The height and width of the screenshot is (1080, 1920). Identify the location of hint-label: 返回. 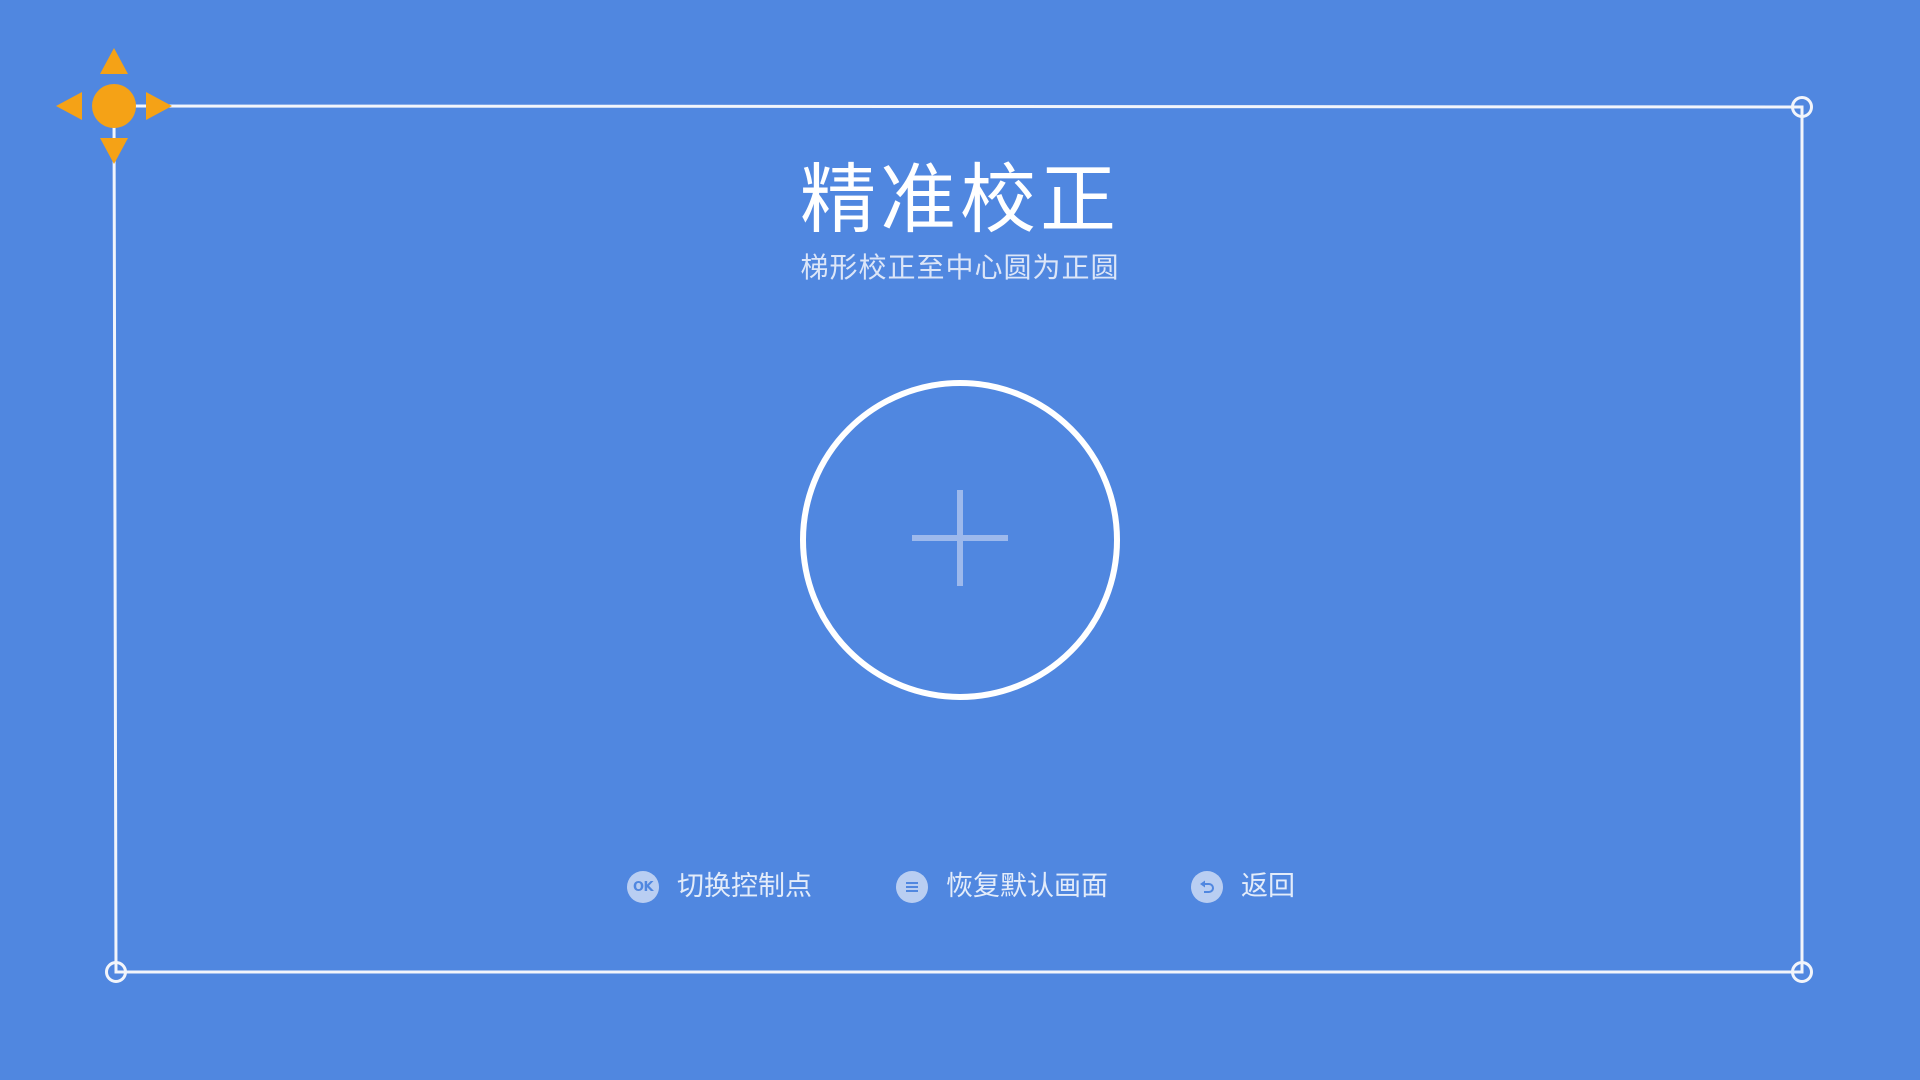
(1268, 886).